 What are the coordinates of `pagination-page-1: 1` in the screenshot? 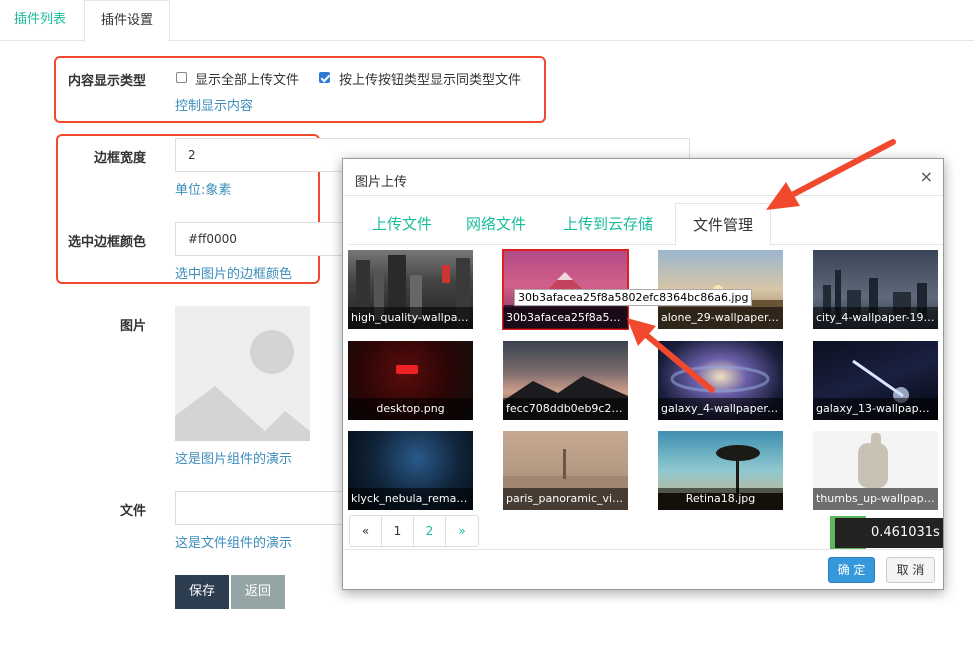 It's located at (398, 531).